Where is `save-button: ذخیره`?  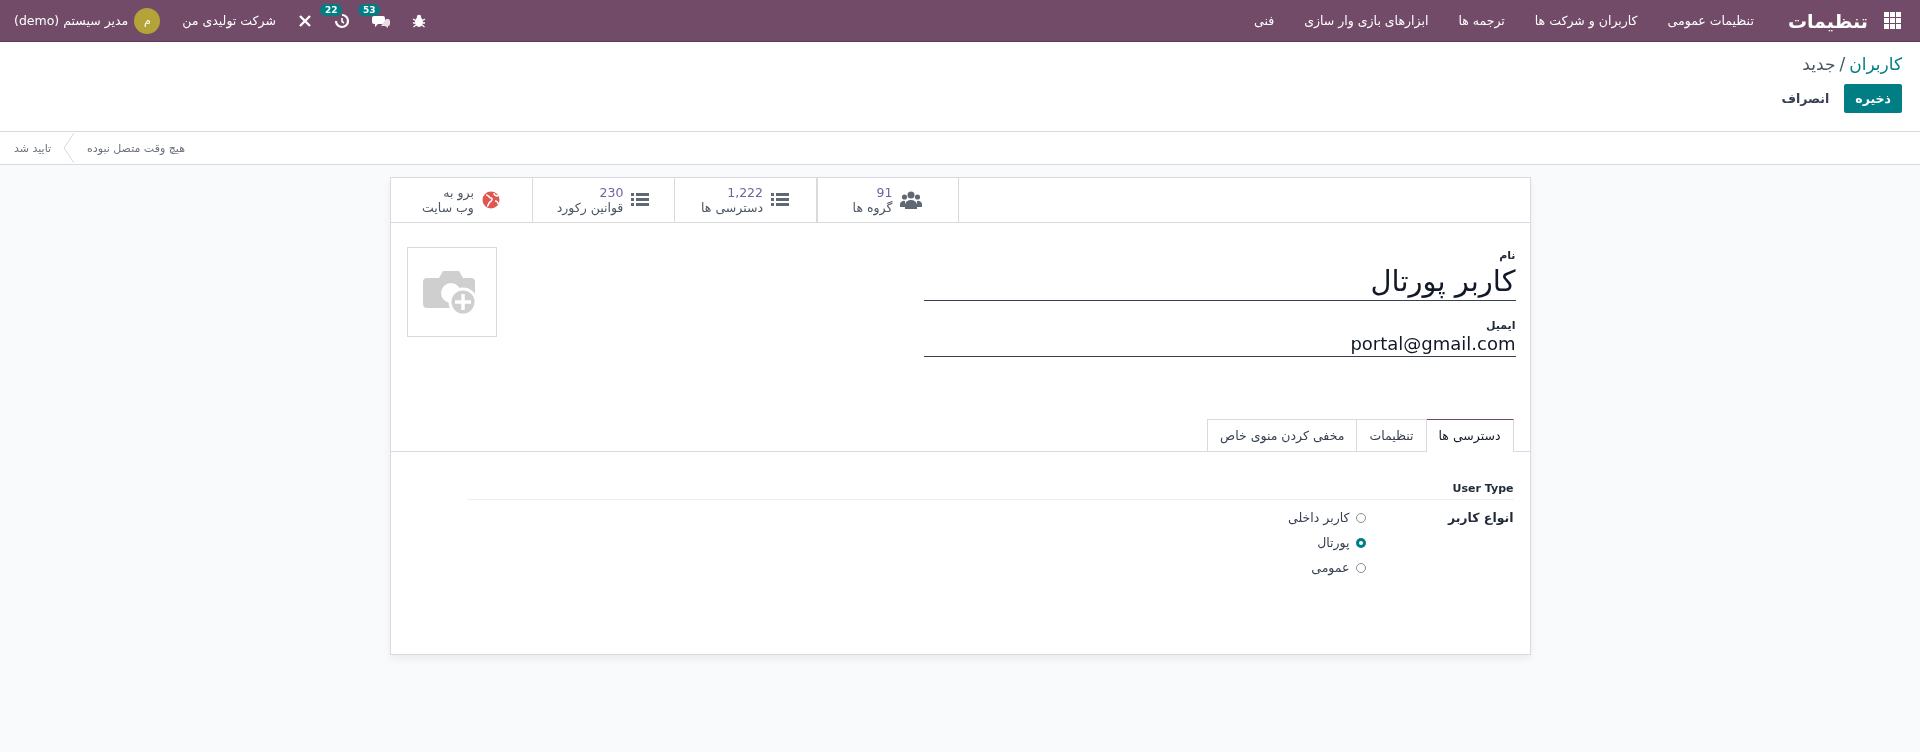 save-button: ذخیره is located at coordinates (1873, 98).